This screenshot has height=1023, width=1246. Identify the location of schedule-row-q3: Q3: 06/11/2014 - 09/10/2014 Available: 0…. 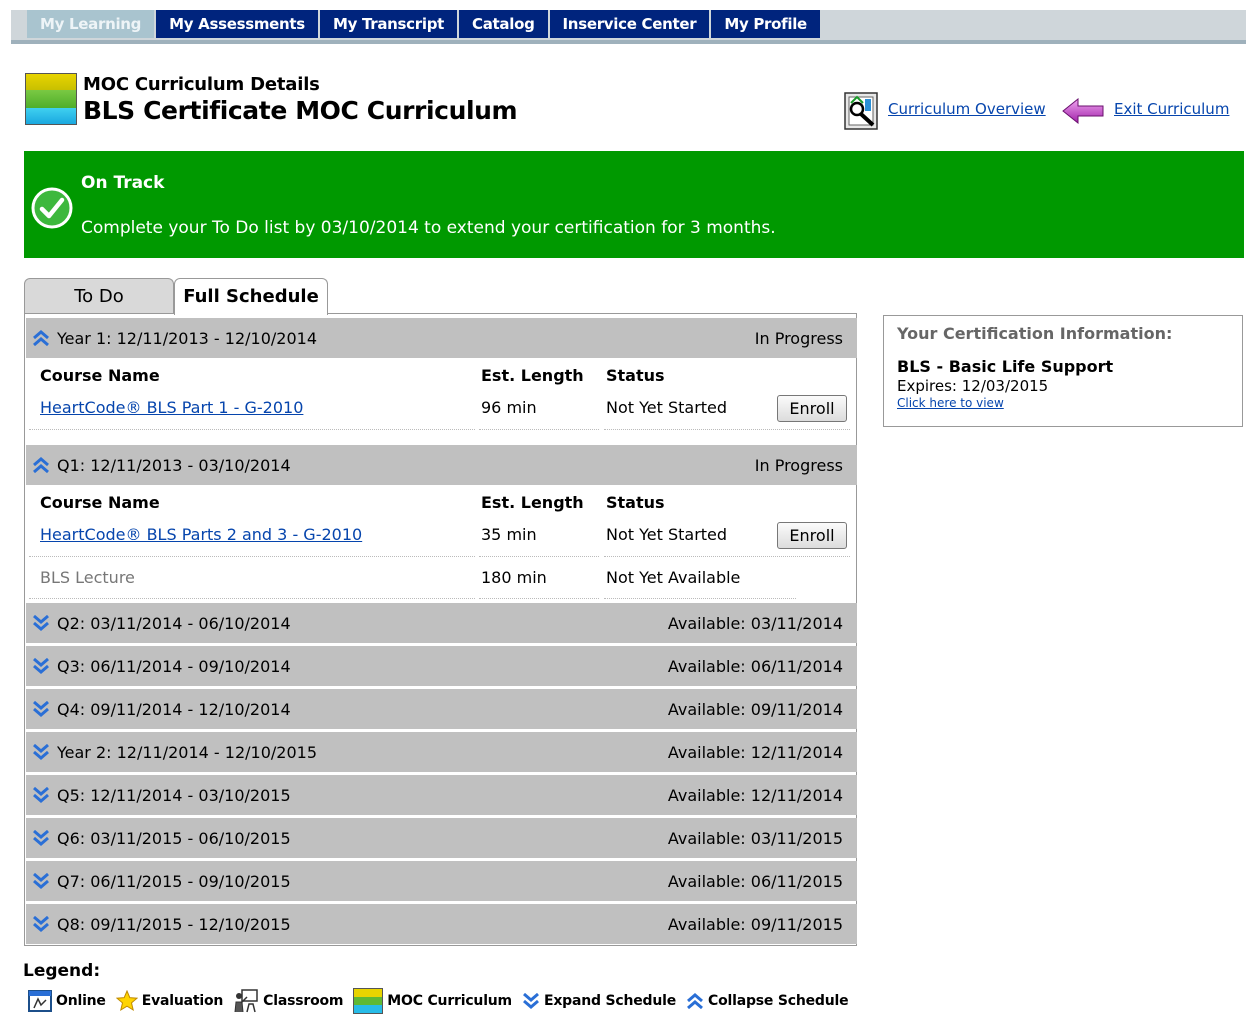
(441, 666).